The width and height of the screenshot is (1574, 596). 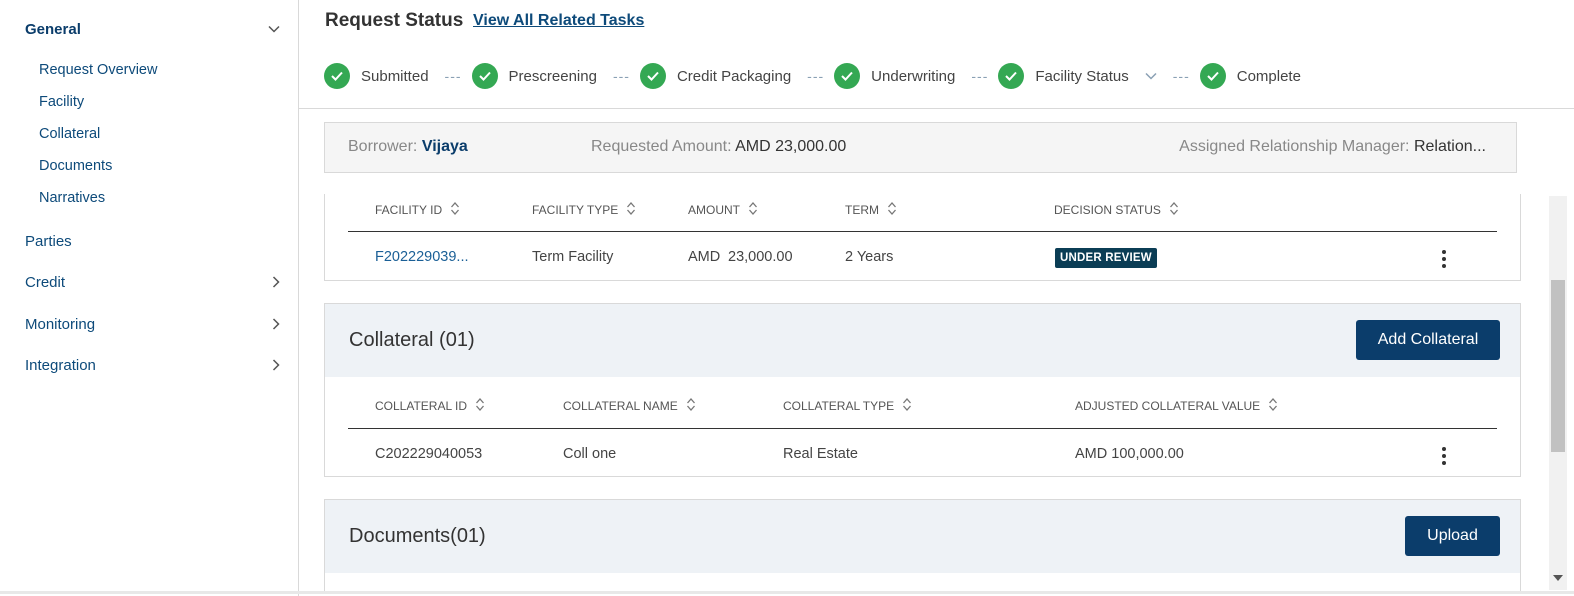 I want to click on sidebar-item-general: General, so click(x=152, y=29).